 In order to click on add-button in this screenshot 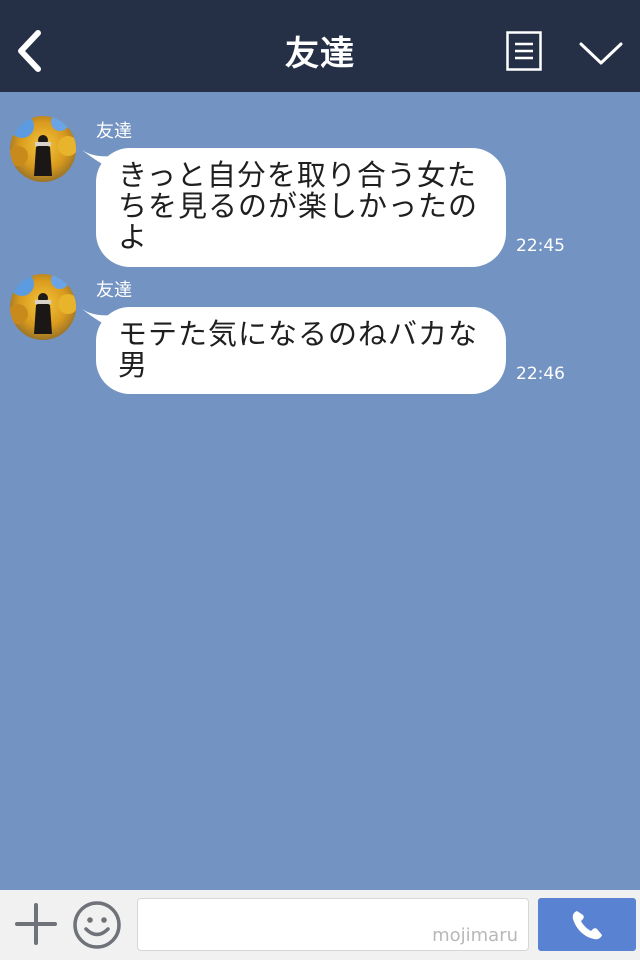, I will do `click(36, 924)`.